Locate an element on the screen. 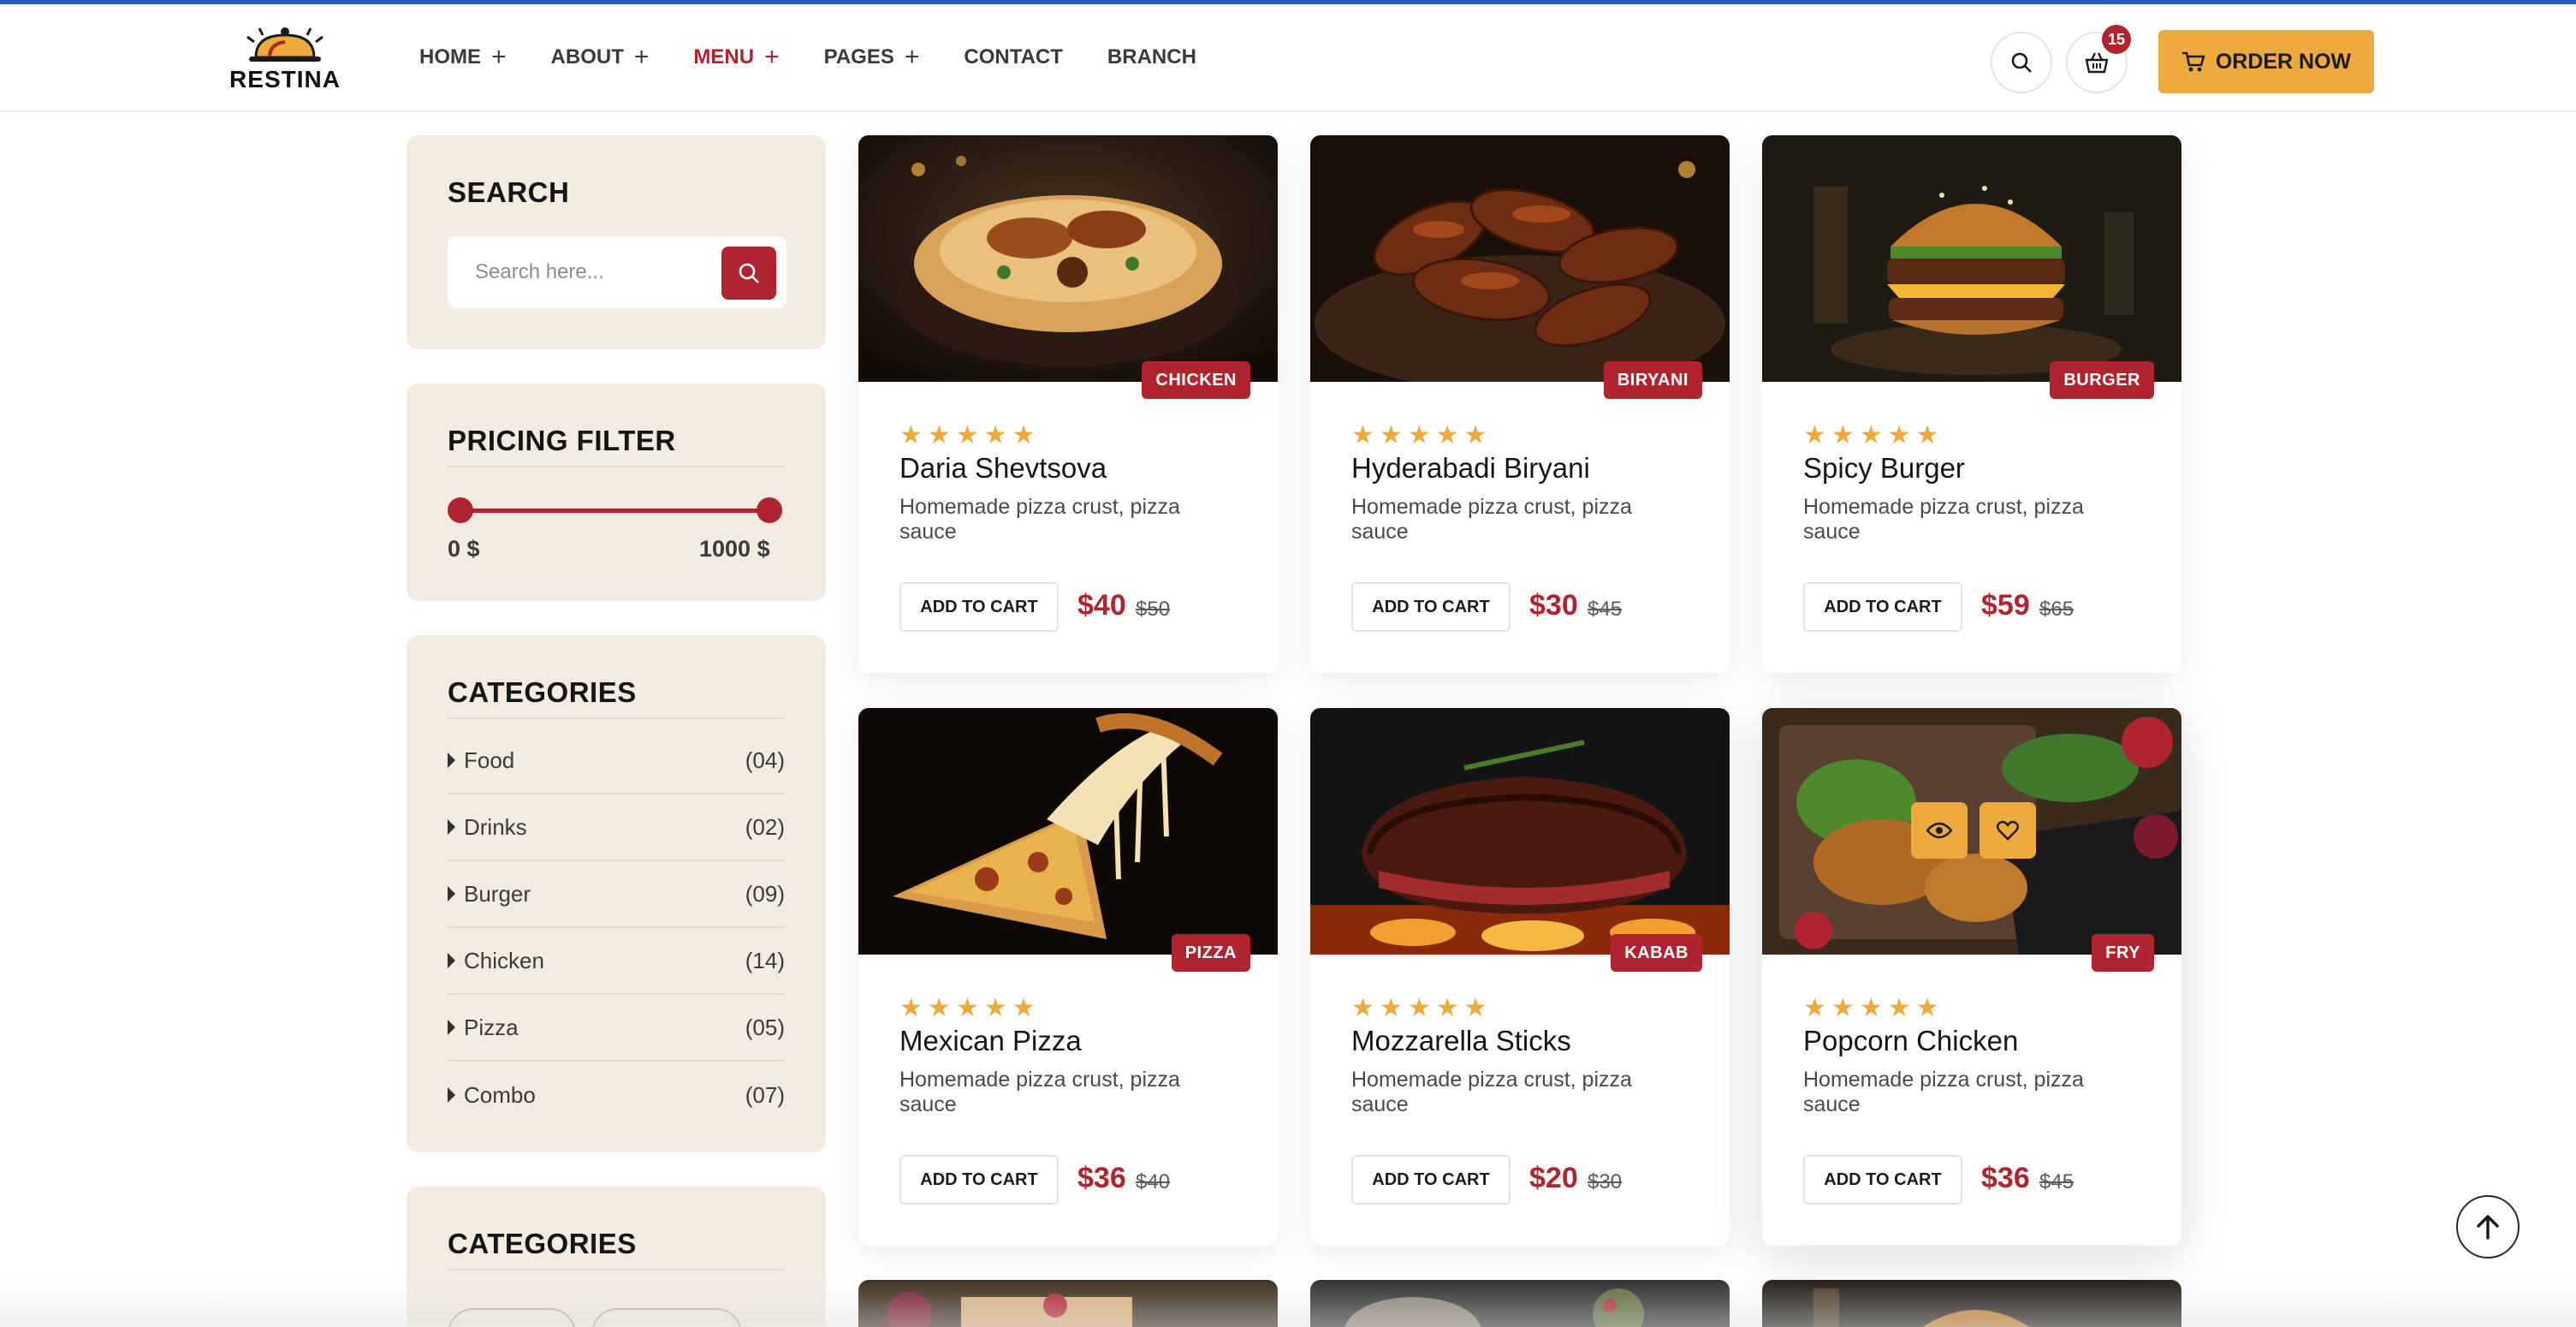 The height and width of the screenshot is (1327, 2576). product-title: Mexican Pizza is located at coordinates (990, 1041).